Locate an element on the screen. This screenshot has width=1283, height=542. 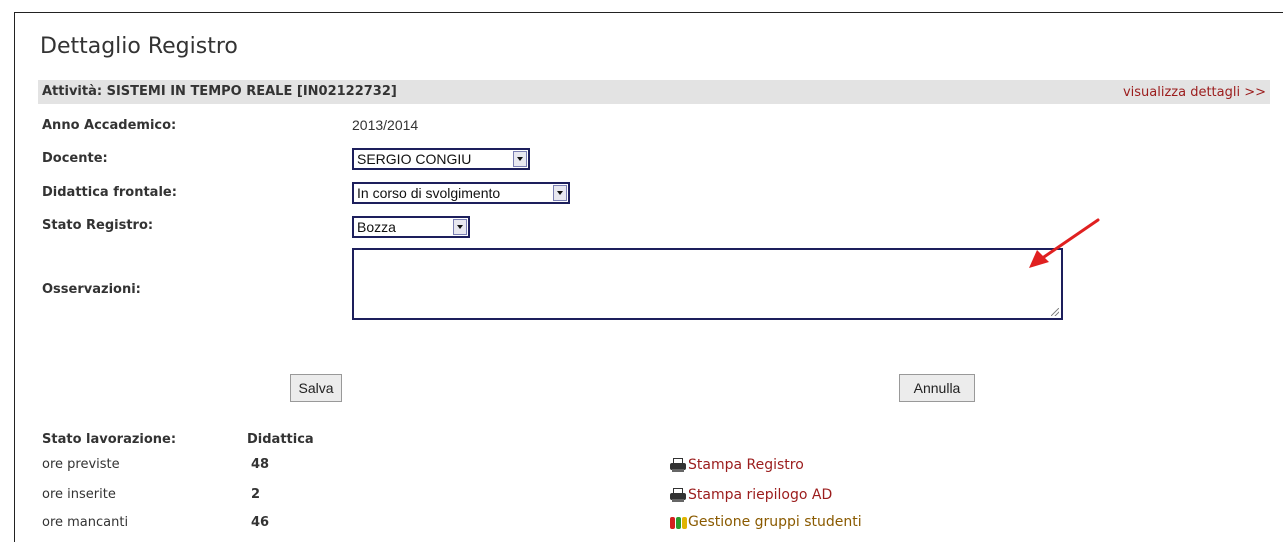
page-title: Dettaglio Registro is located at coordinates (139, 46).